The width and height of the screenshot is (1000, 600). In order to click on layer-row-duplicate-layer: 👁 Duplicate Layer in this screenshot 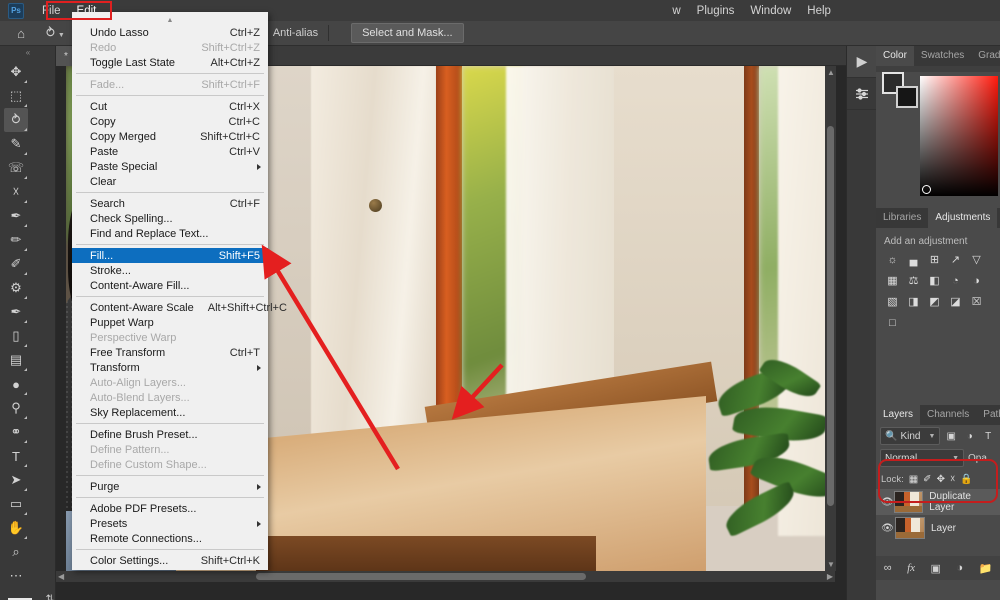, I will do `click(938, 502)`.